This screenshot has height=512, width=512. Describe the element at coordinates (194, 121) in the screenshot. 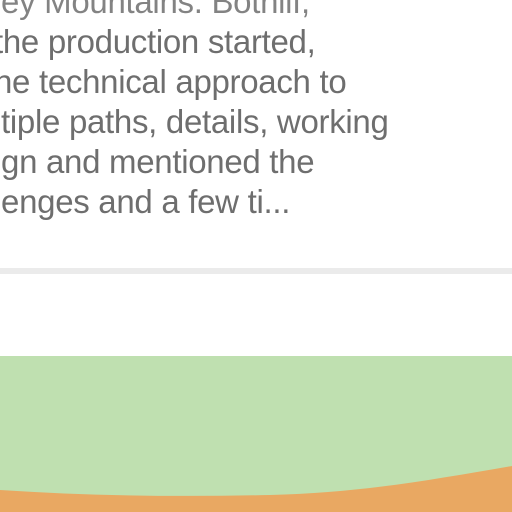

I see `excerpt-line: ltiple paths, details, working` at that location.